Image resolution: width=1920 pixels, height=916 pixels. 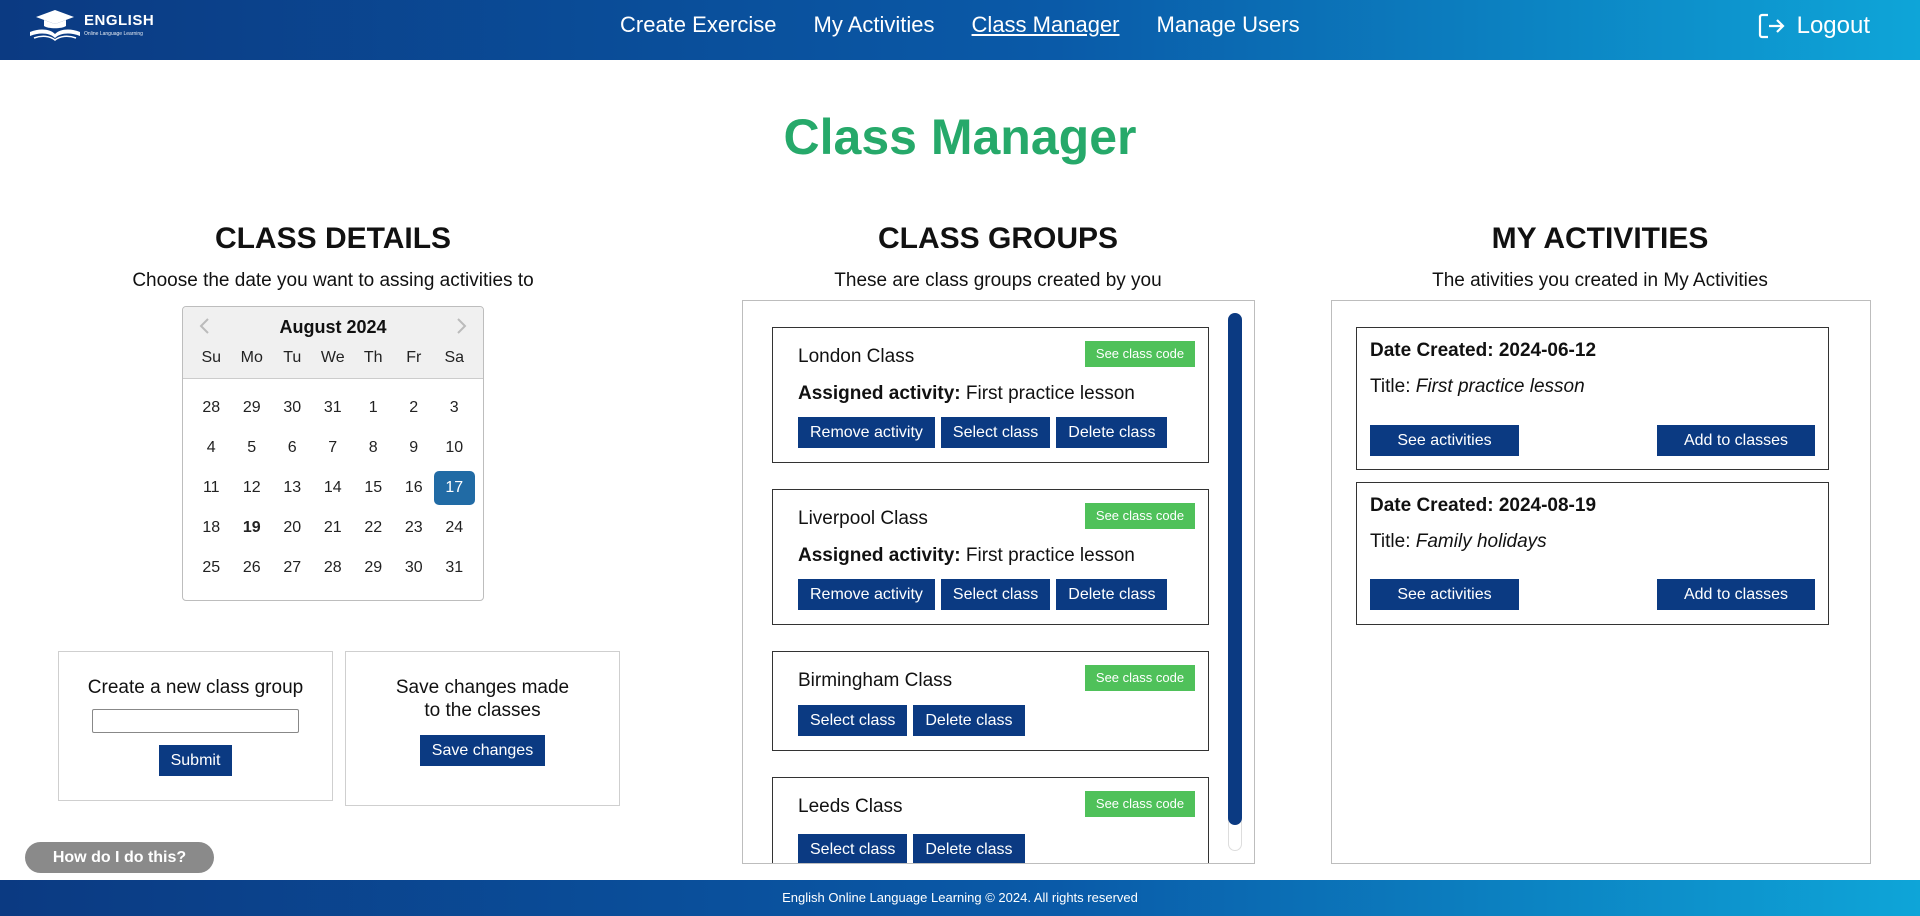 I want to click on scrollbar, so click(x=1235, y=582).